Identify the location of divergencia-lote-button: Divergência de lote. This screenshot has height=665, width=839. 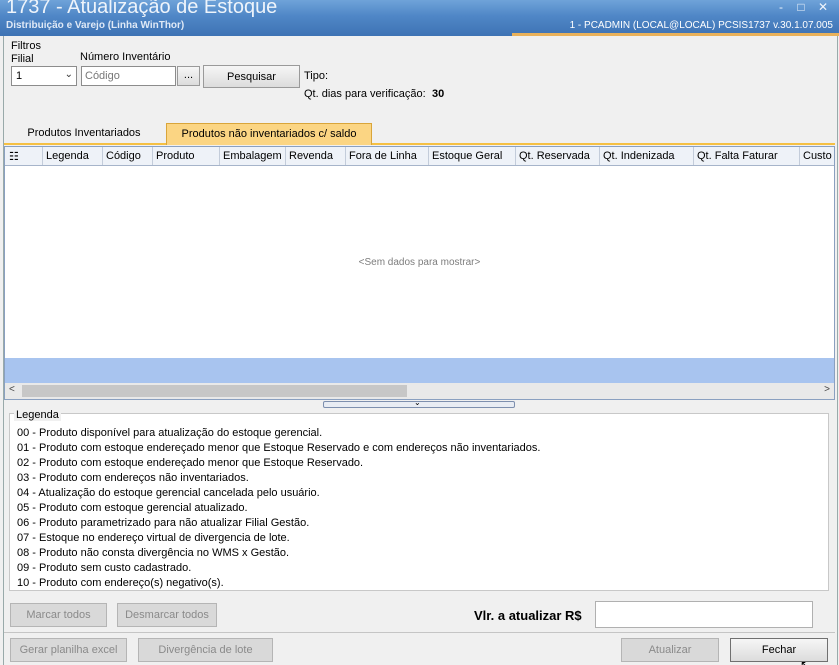
(205, 650).